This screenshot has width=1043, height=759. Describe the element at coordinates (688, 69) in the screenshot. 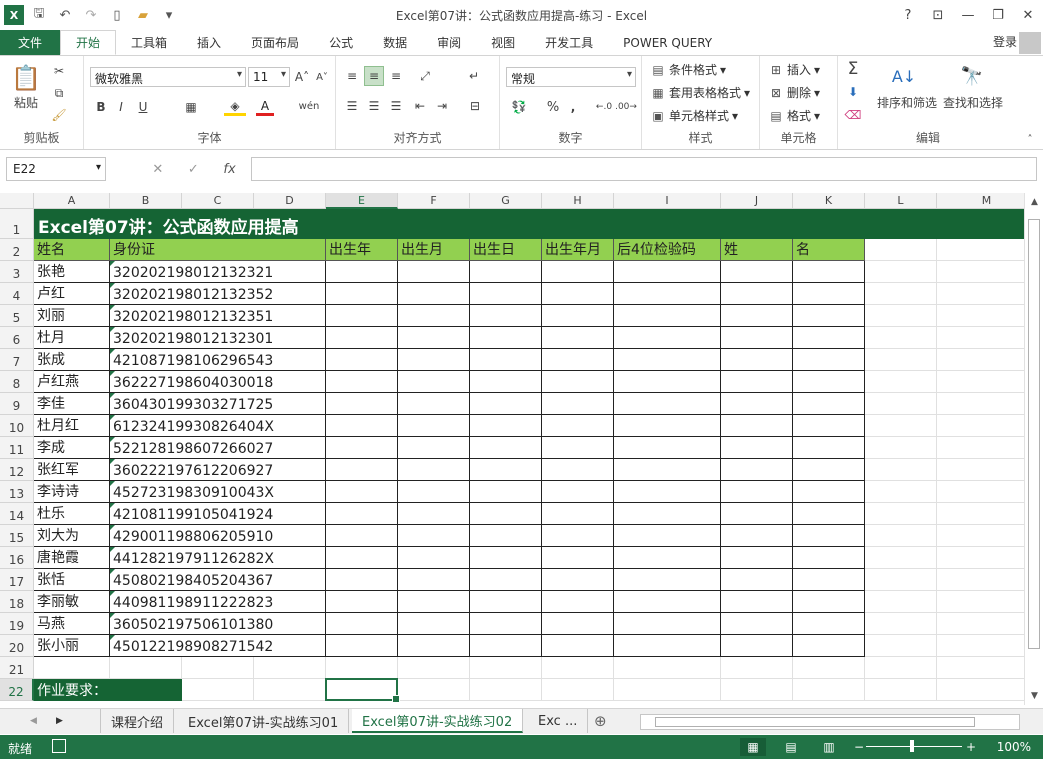

I see `conditional-format-button: ▤ 条件格式 ▾` at that location.